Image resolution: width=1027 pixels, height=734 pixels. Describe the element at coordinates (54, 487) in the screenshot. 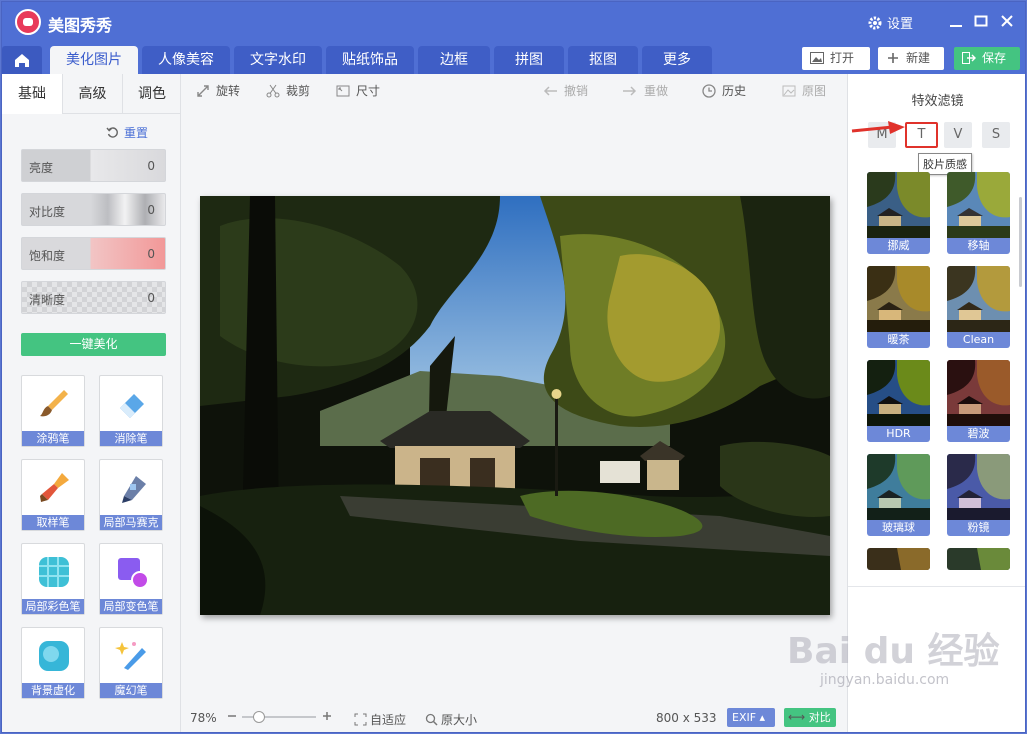

I see `paint-brush-icon` at that location.